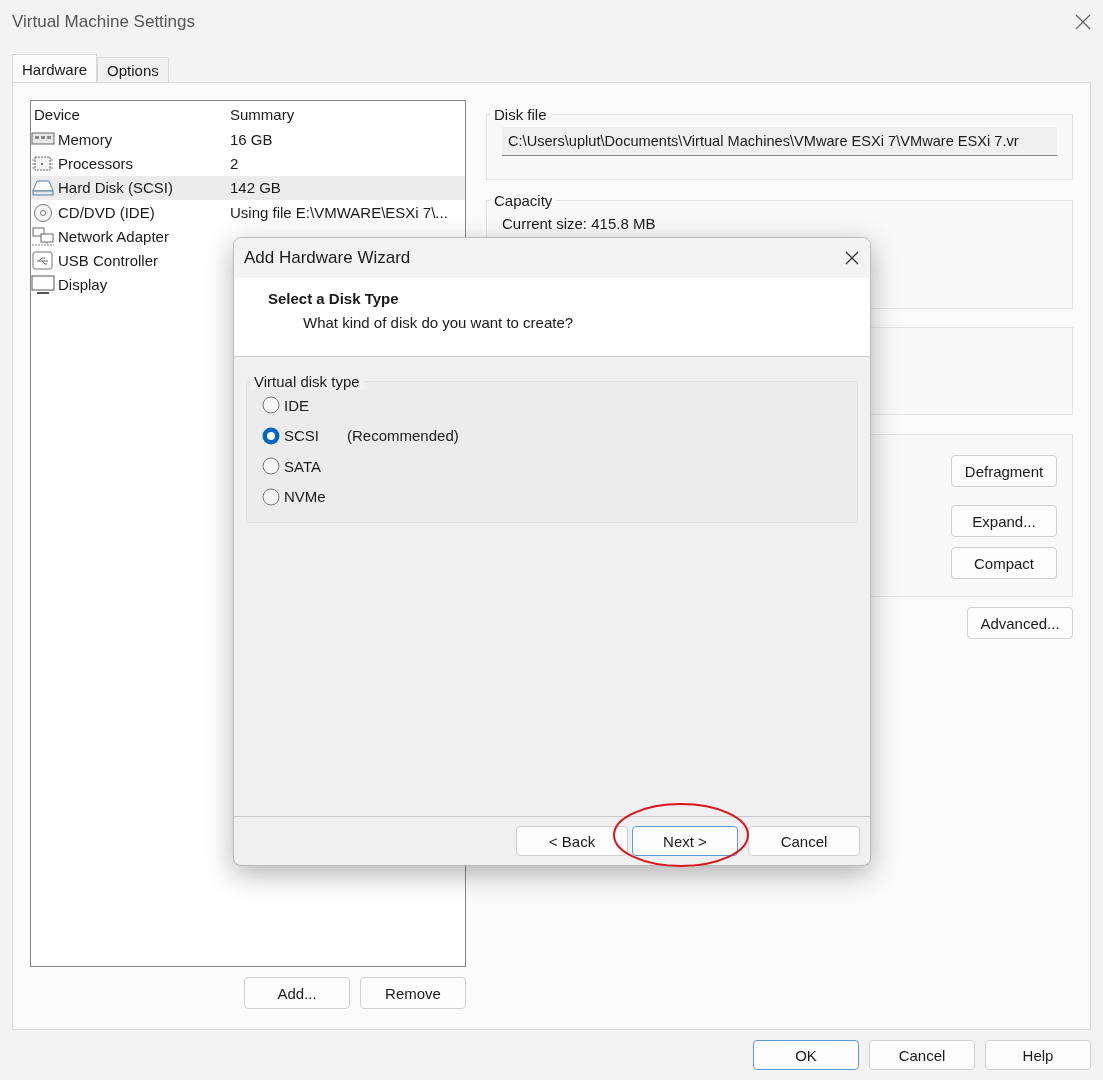 The width and height of the screenshot is (1103, 1080). What do you see at coordinates (262, 114) in the screenshot?
I see `column-header: Summary` at bounding box center [262, 114].